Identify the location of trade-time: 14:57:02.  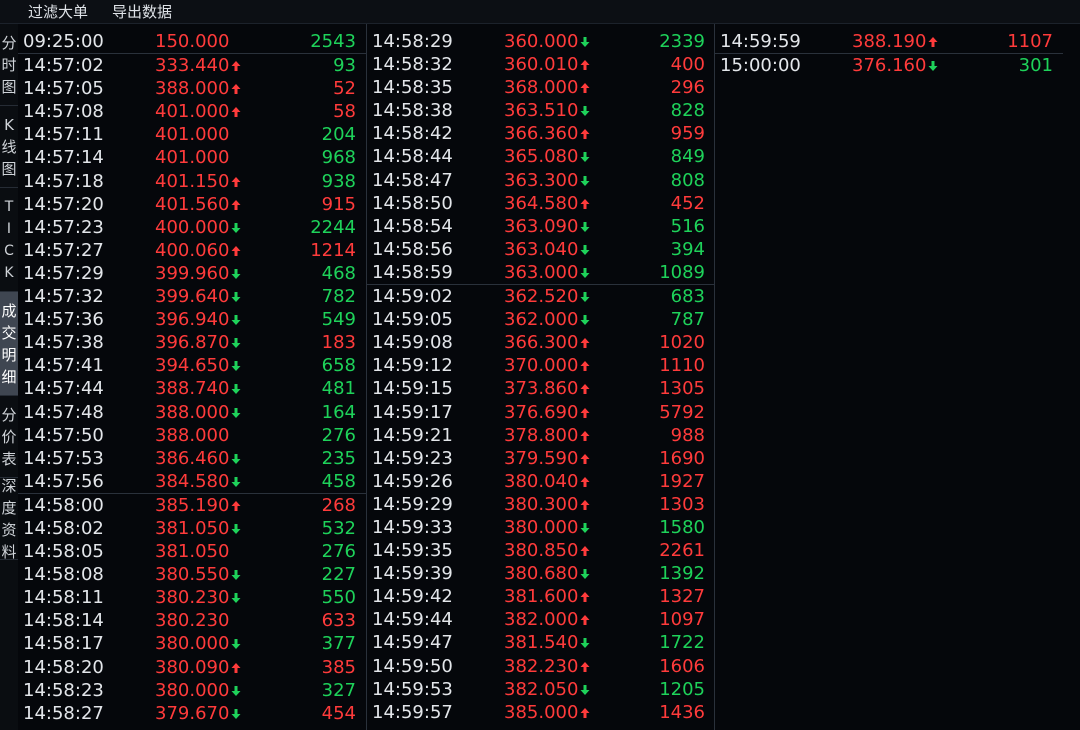
(63, 66).